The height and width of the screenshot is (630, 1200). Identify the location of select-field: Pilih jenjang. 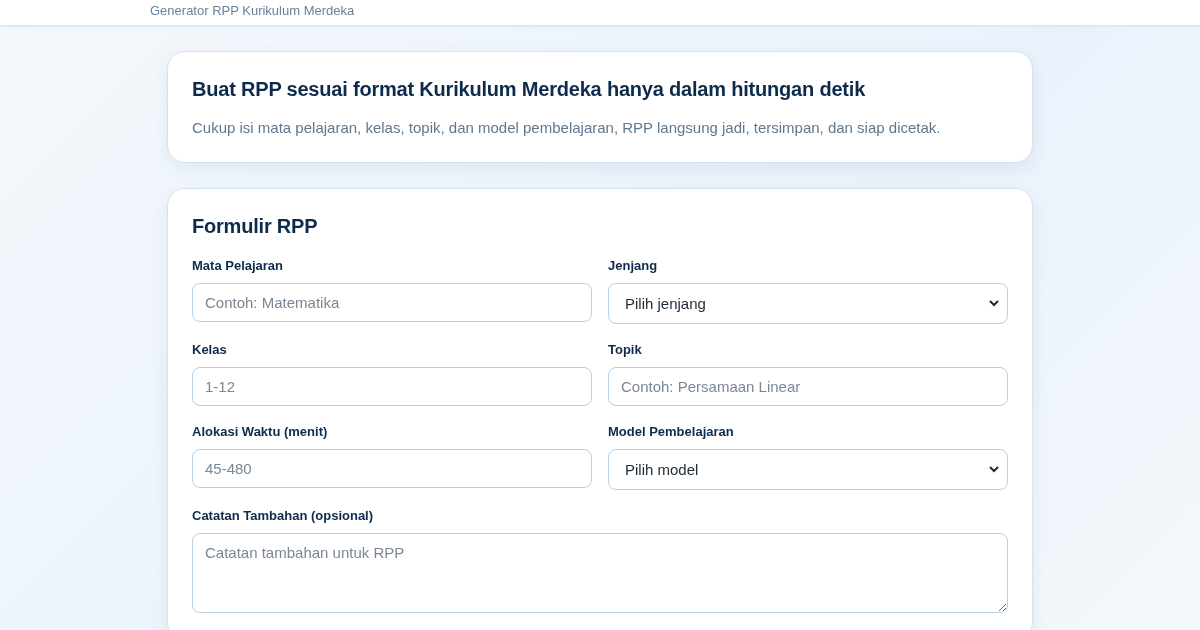
(808, 303).